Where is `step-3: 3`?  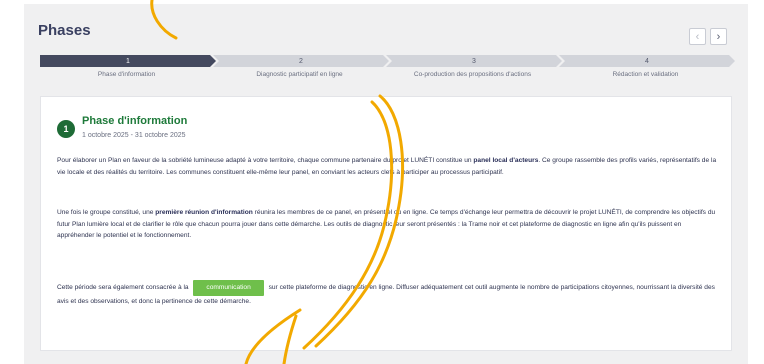 step-3: 3 is located at coordinates (474, 61).